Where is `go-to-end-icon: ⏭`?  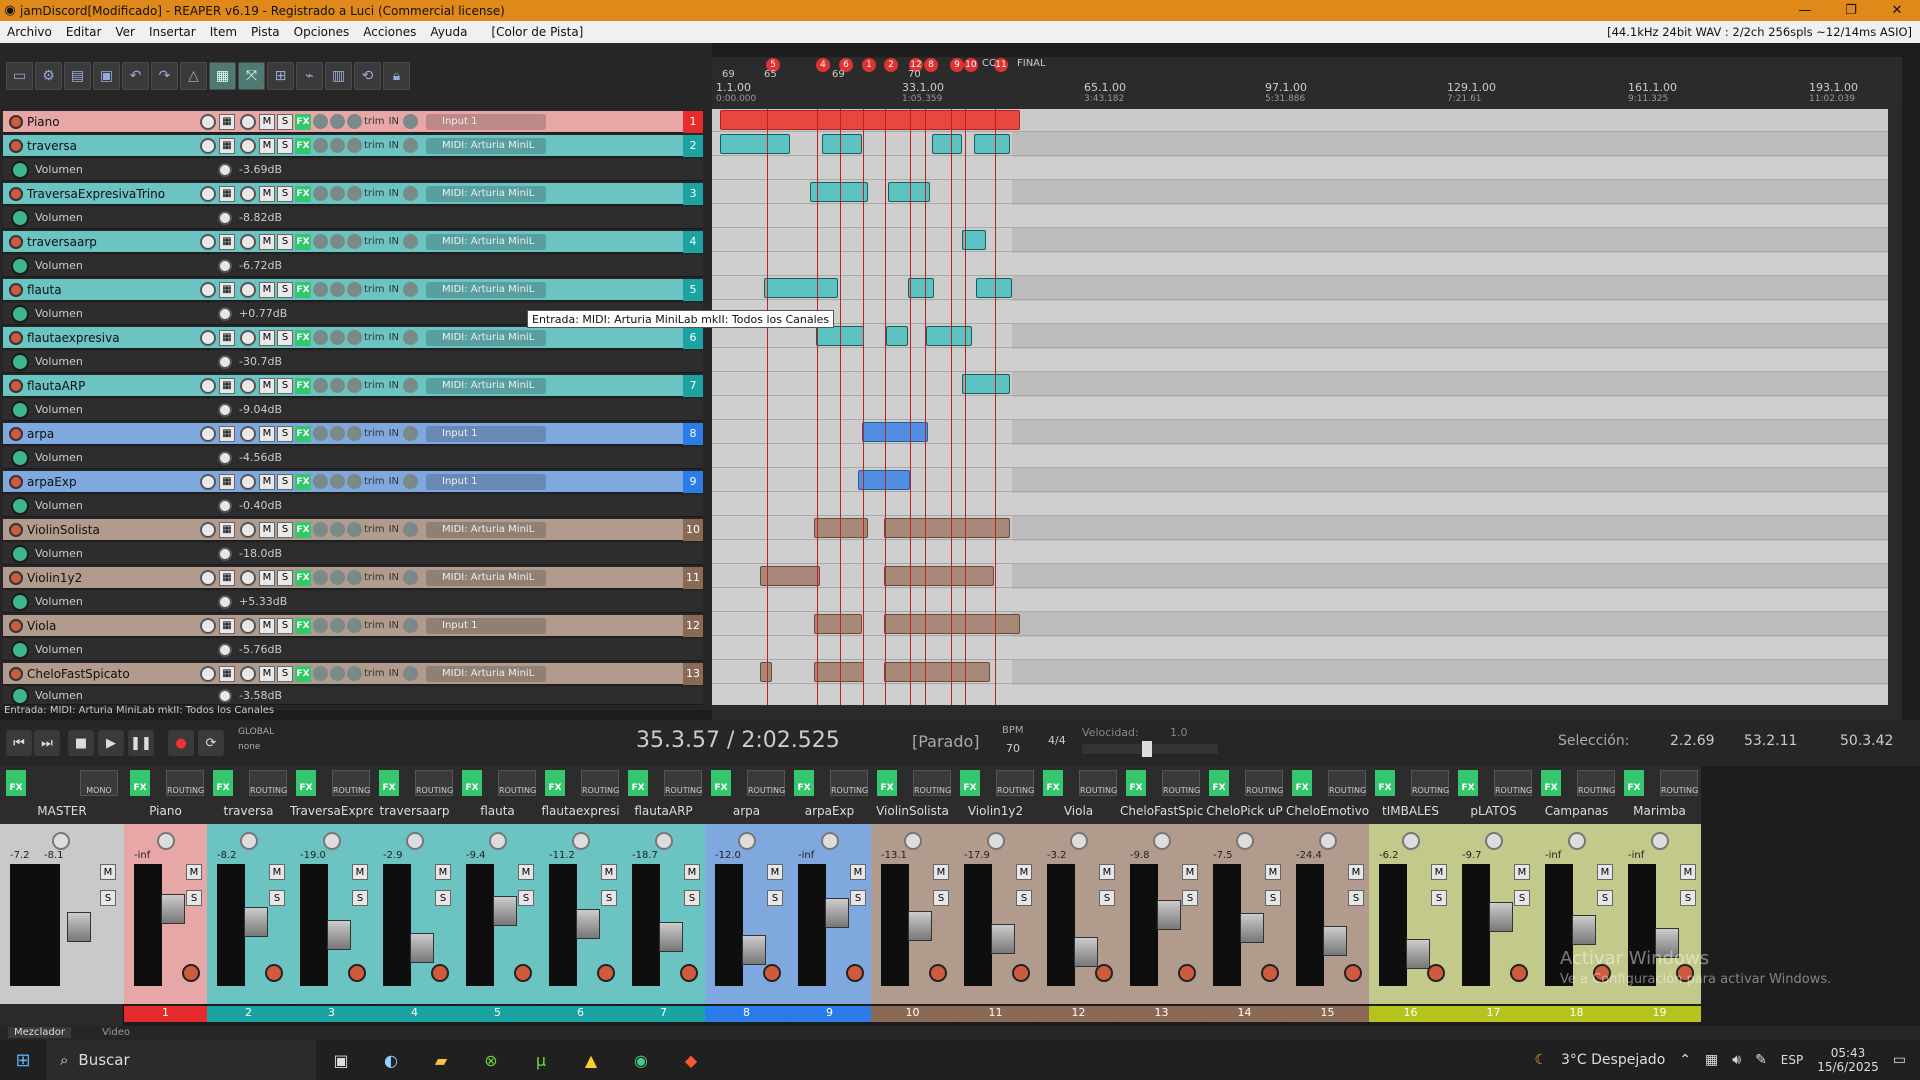
go-to-end-icon: ⏭ is located at coordinates (47, 743).